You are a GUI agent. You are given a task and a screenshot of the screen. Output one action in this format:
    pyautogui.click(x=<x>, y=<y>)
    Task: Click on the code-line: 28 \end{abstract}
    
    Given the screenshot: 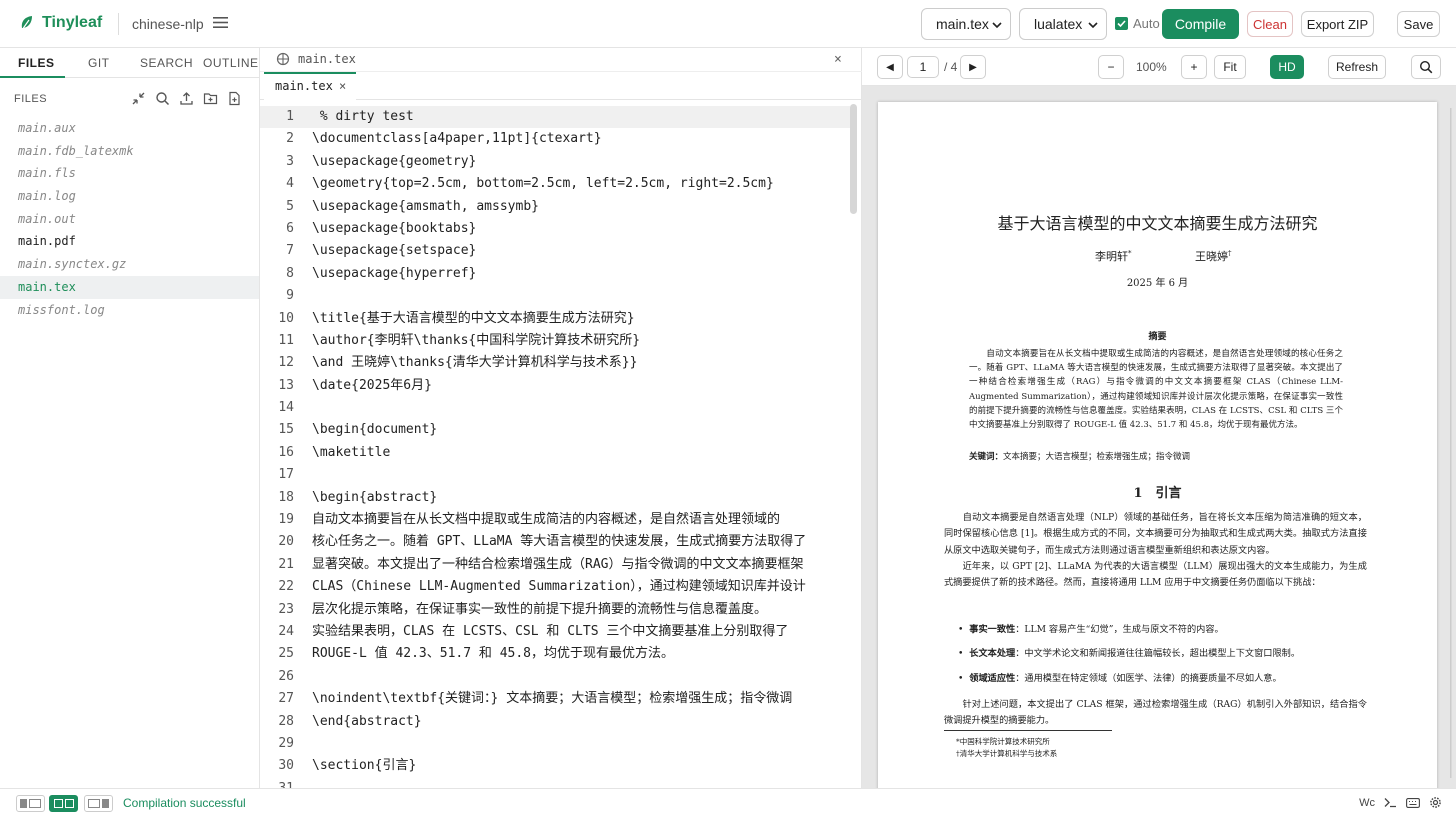 What is the action you would take?
    pyautogui.click(x=555, y=722)
    